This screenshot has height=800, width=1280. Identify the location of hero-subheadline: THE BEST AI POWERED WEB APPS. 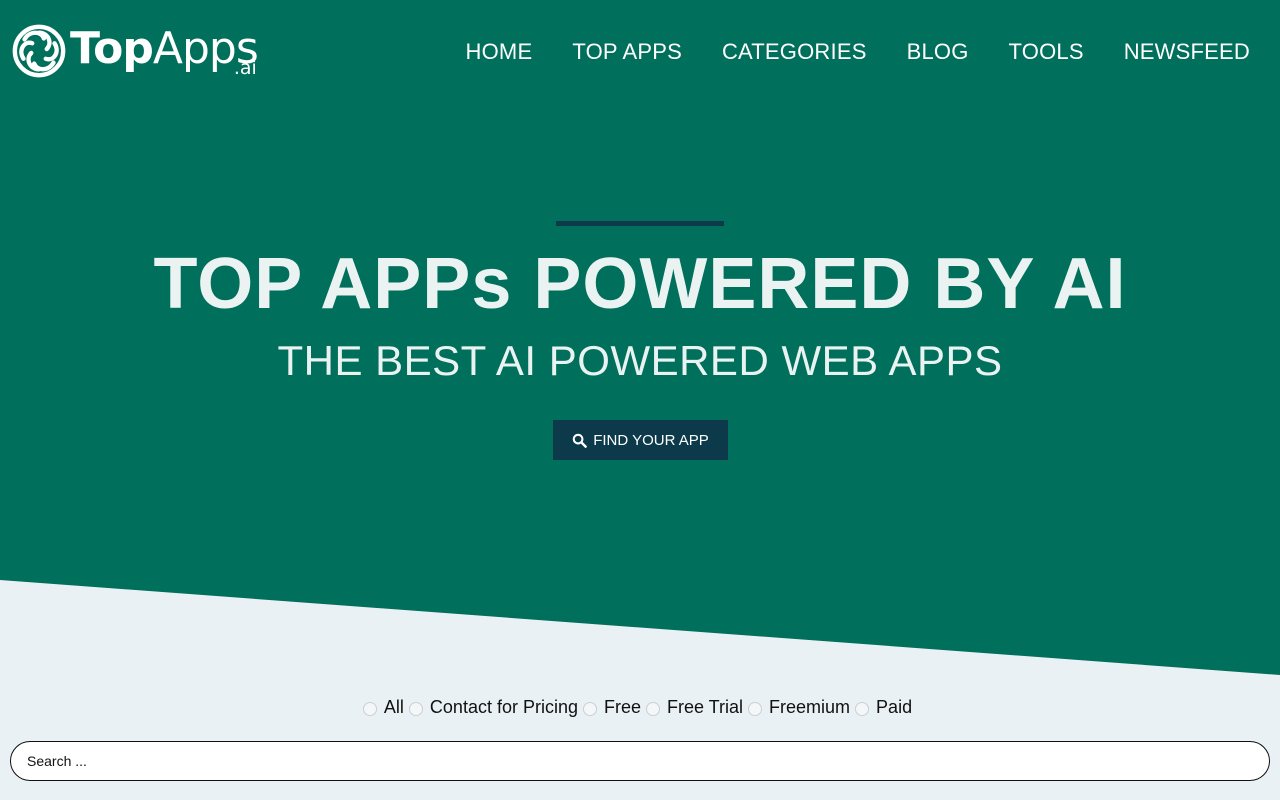
(640, 360).